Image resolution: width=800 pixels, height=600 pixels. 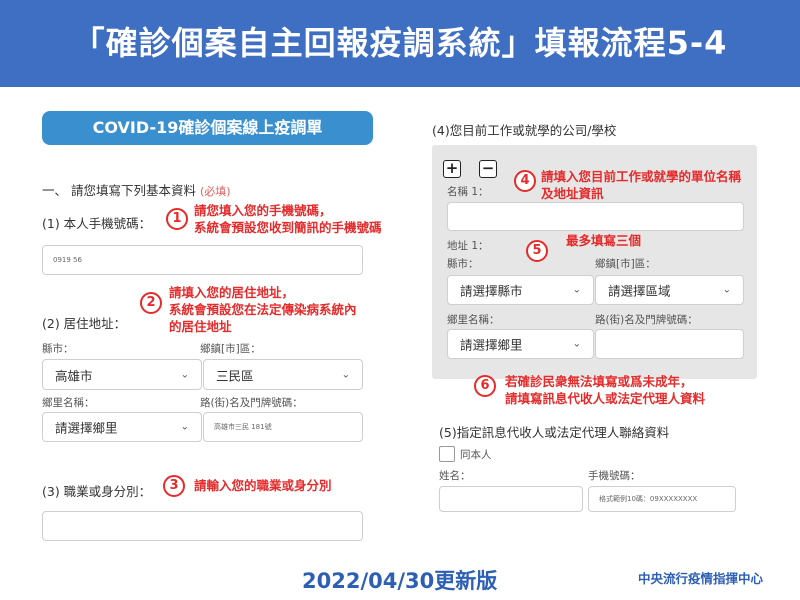 I want to click on plus-icon: +, so click(x=452, y=169).